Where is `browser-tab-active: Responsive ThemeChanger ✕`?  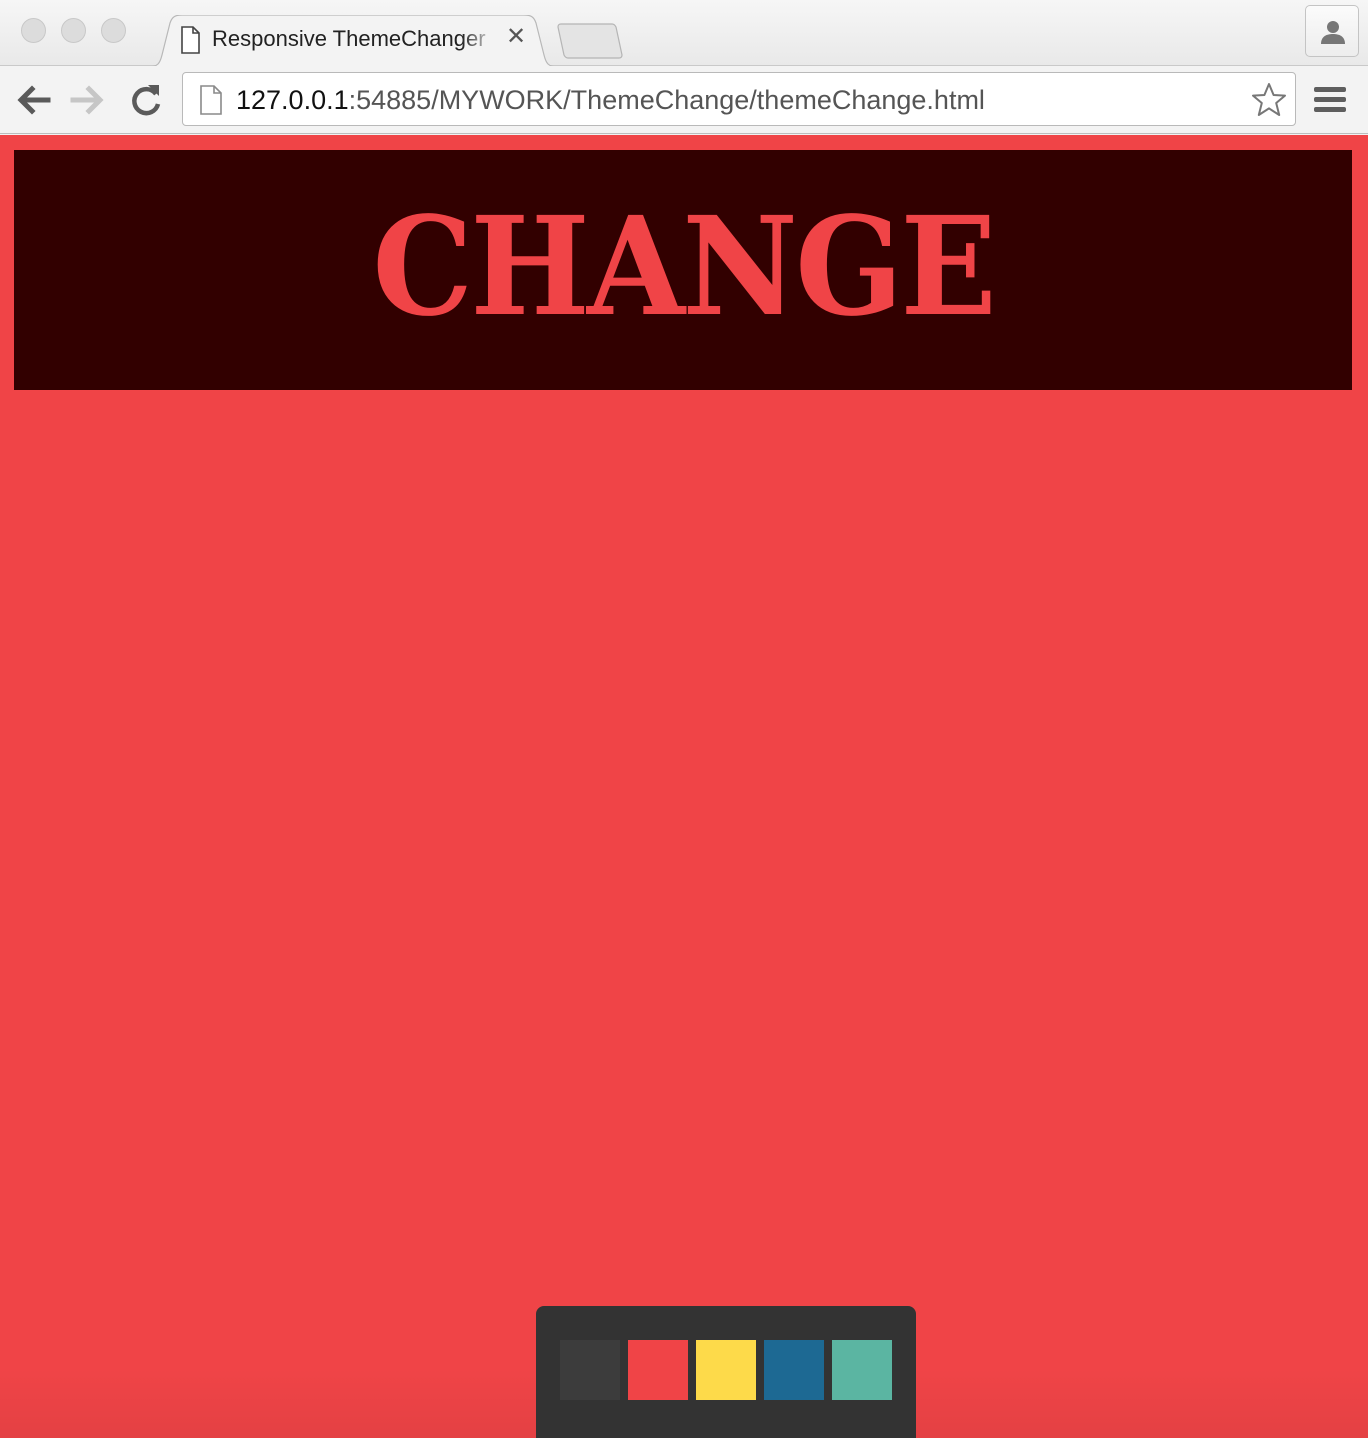
browser-tab-active: Responsive ThemeChanger ✕ is located at coordinates (353, 41).